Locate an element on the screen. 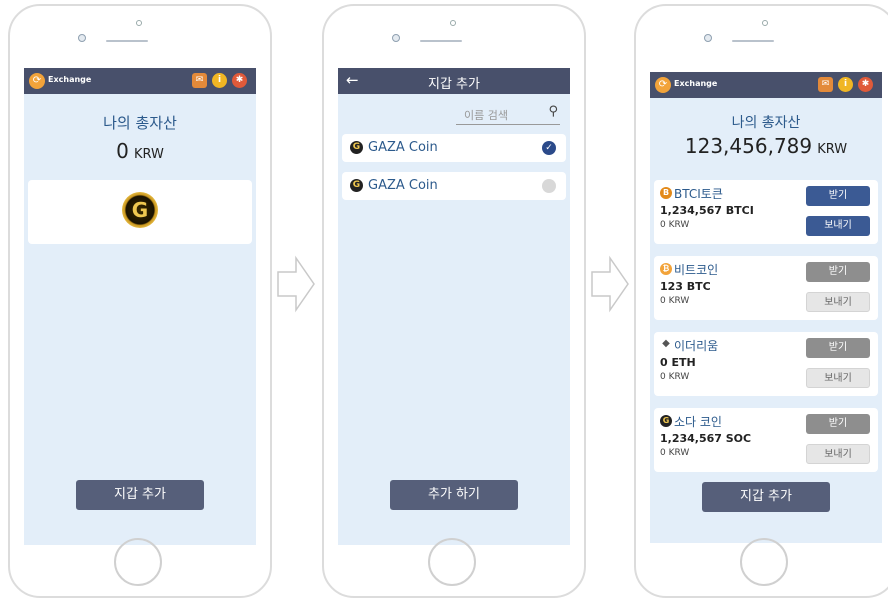 Image resolution: width=888 pixels, height=602 pixels. btci-icon: B is located at coordinates (666, 193).